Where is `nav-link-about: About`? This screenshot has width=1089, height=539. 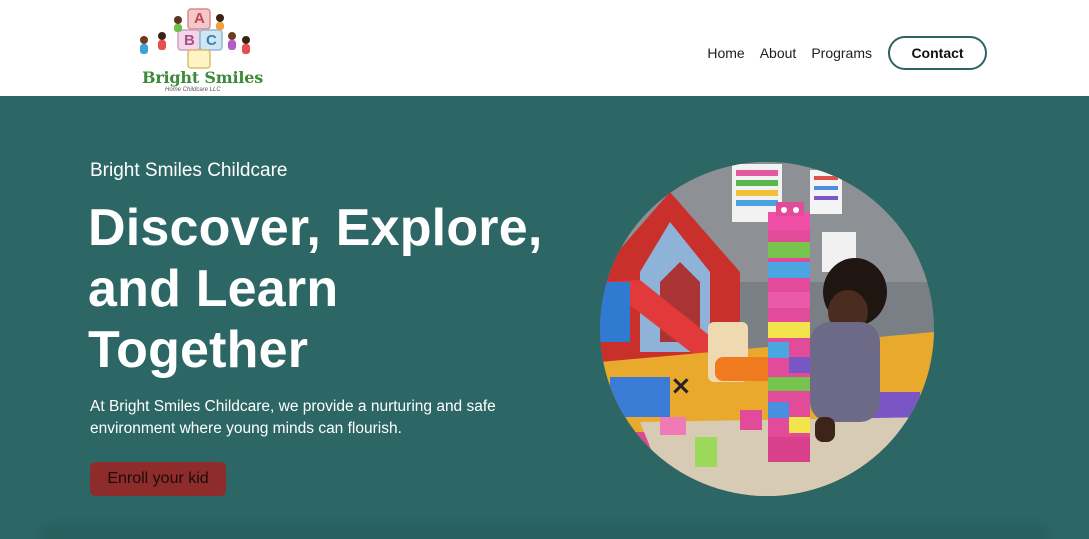 nav-link-about: About is located at coordinates (778, 53).